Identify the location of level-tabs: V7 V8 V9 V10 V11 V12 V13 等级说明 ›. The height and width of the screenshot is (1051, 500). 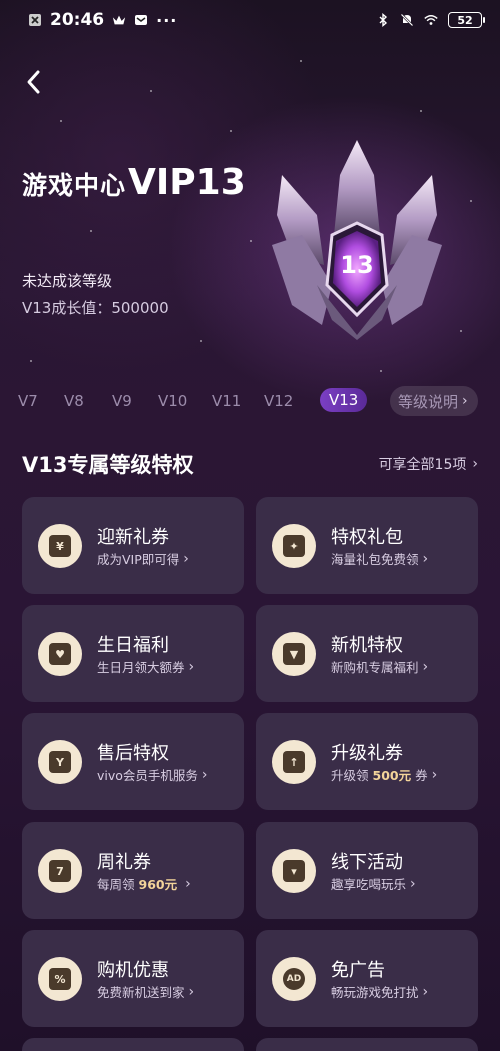
(250, 401).